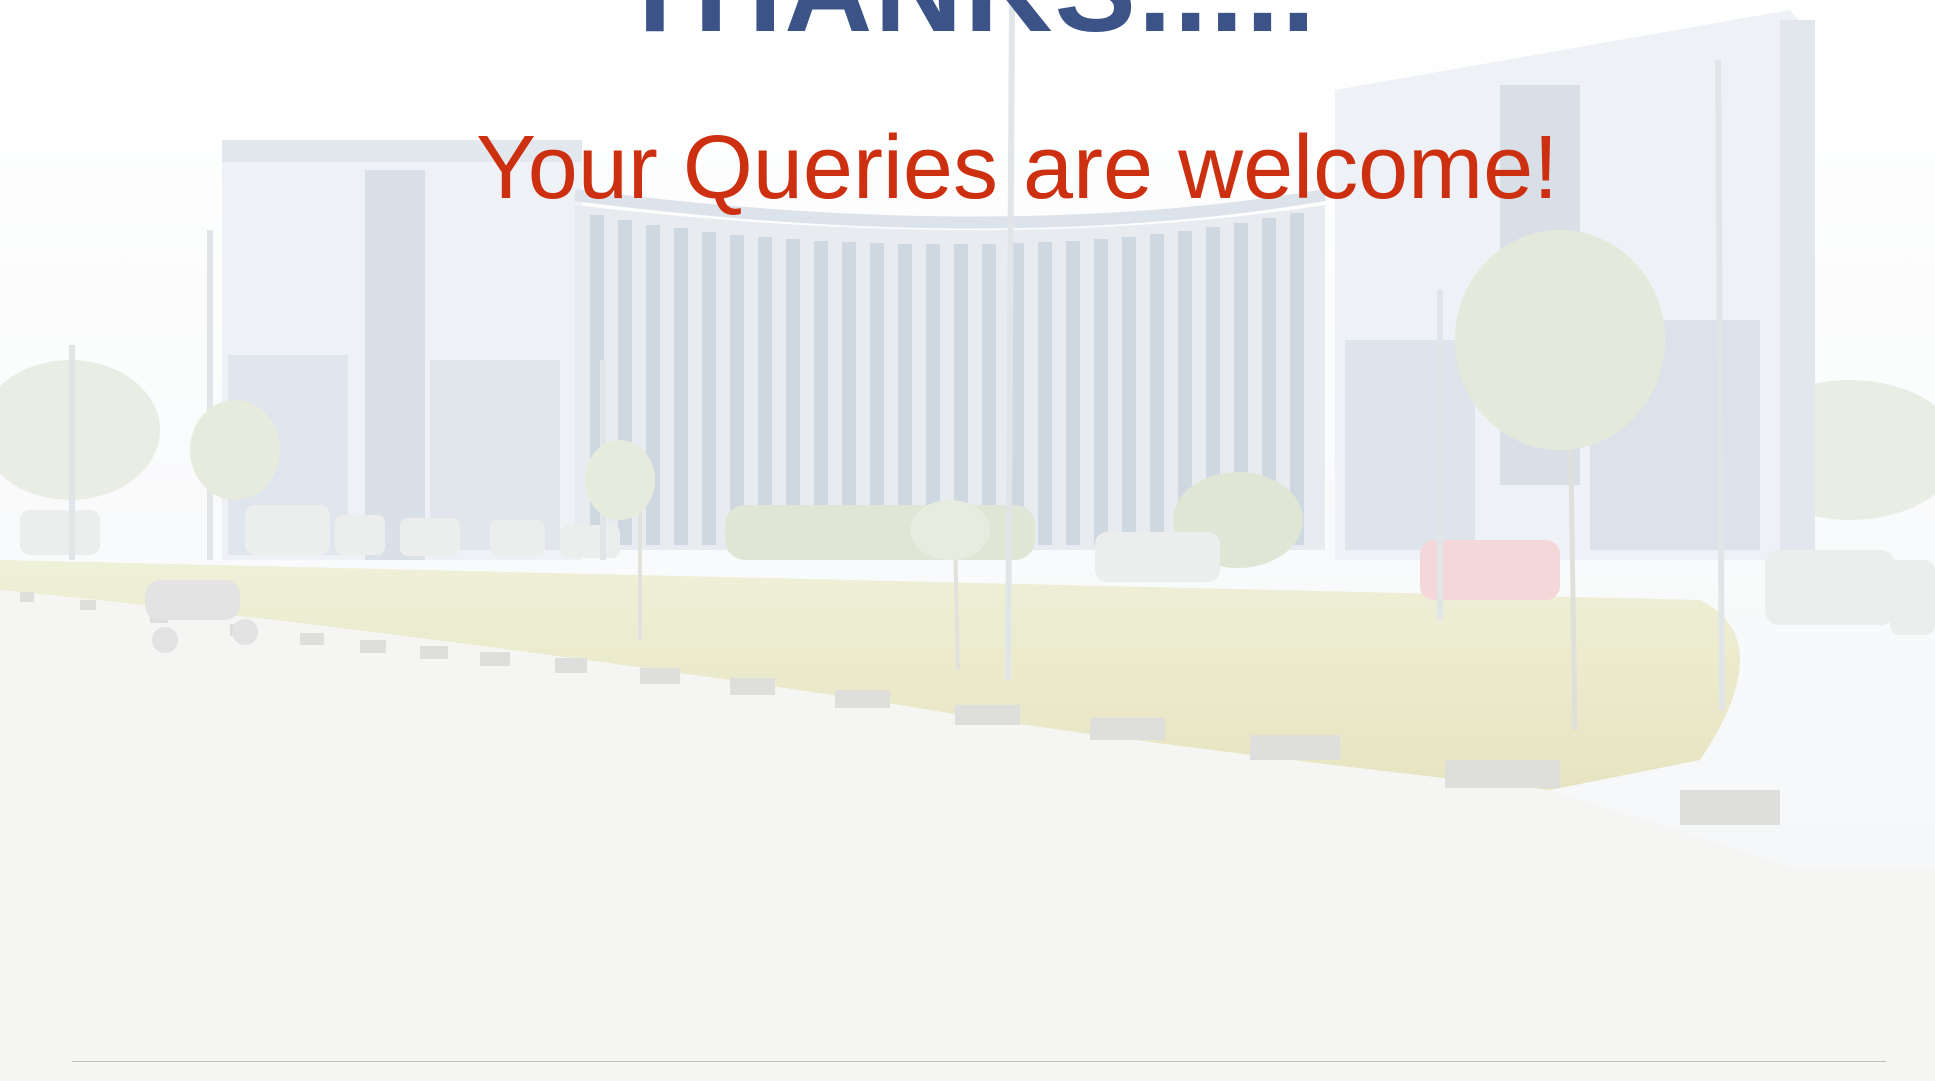  What do you see at coordinates (979, 1061) in the screenshot?
I see `footer-divider` at bounding box center [979, 1061].